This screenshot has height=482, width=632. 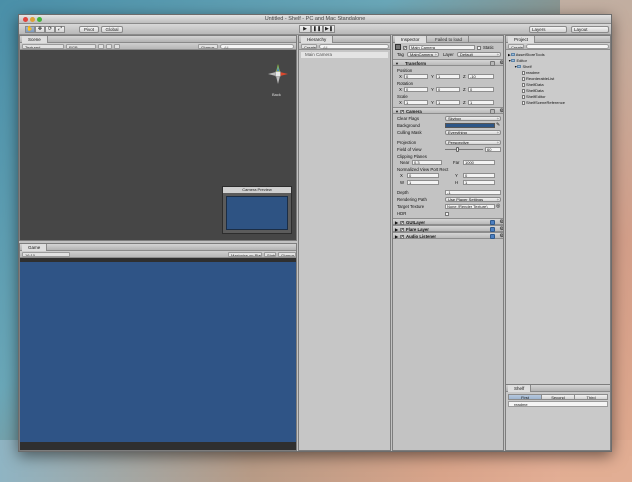 What do you see at coordinates (473, 192) in the screenshot?
I see `depth-field: -1` at bounding box center [473, 192].